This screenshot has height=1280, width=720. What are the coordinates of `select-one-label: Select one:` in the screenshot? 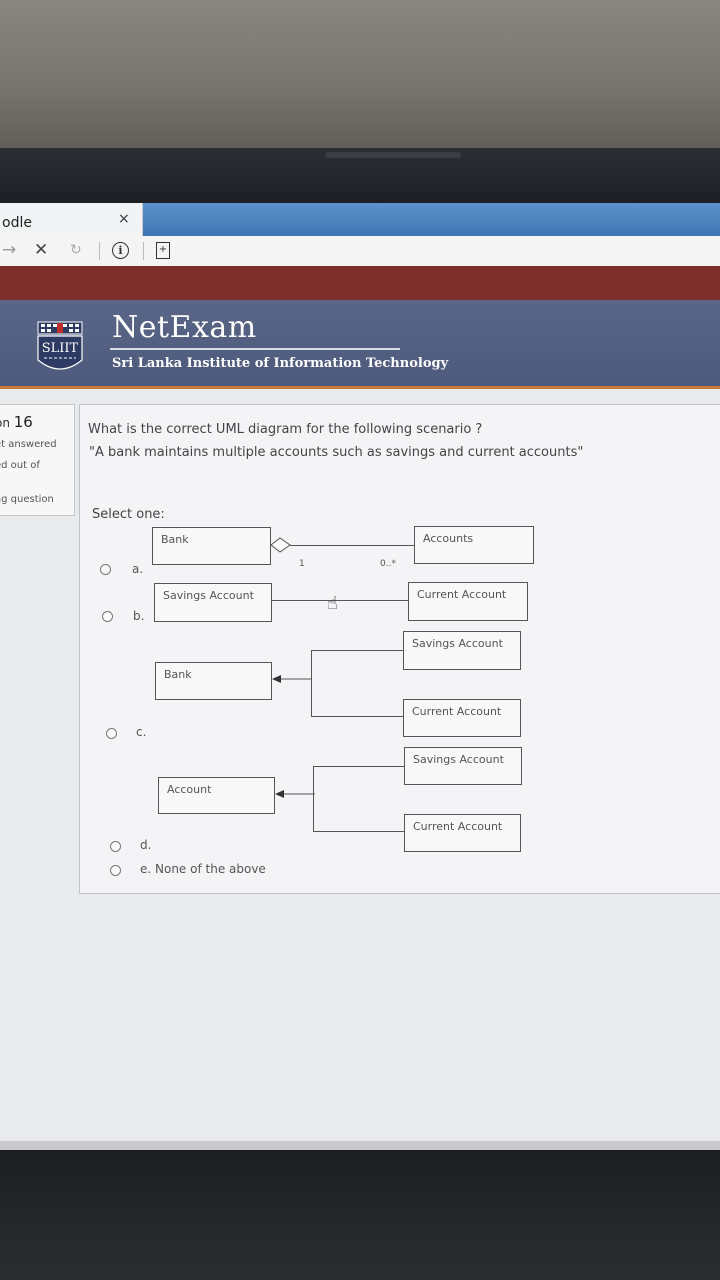 It's located at (128, 514).